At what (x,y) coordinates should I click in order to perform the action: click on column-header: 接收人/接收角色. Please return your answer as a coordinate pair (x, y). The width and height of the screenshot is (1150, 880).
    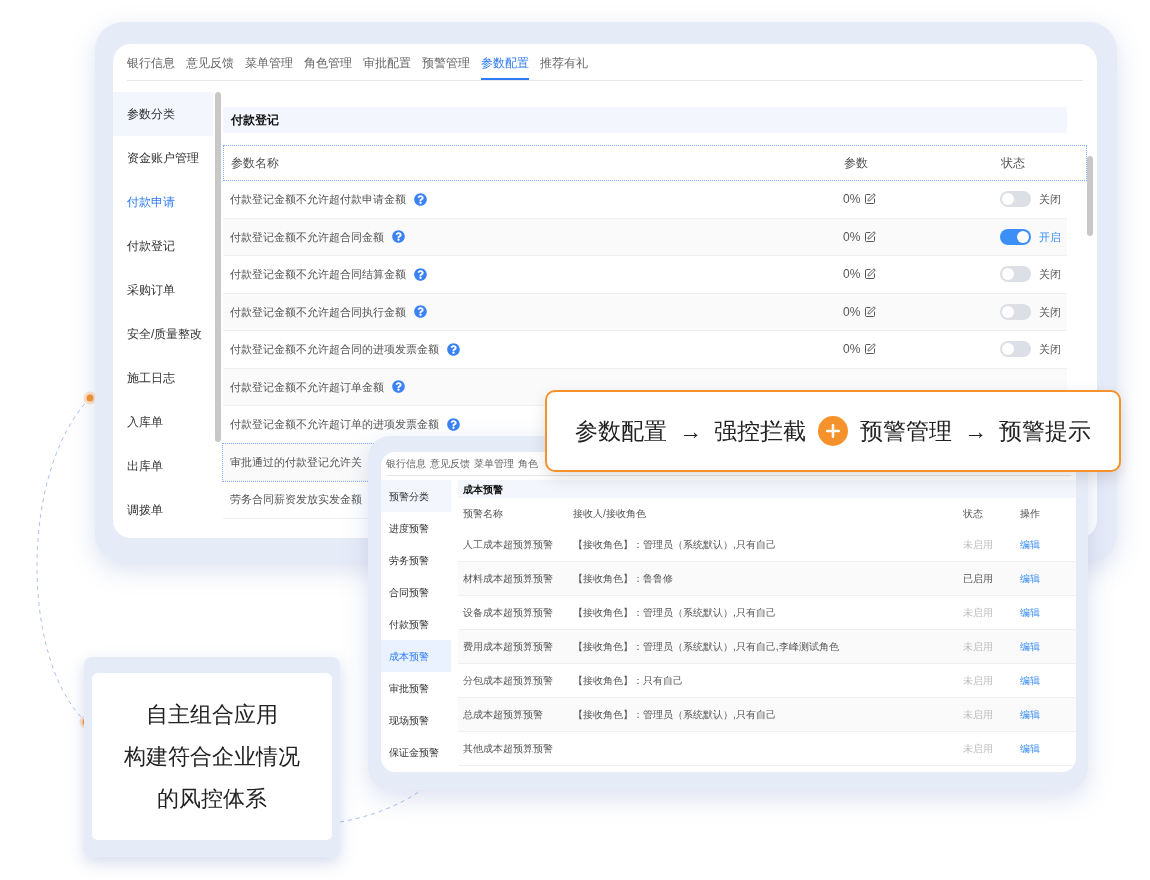
    Looking at the image, I should click on (610, 513).